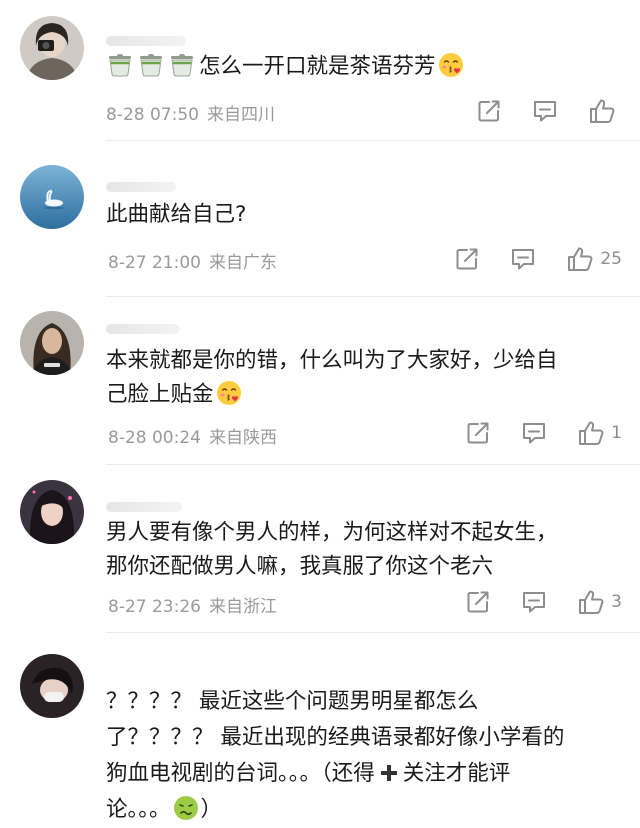 This screenshot has height=828, width=640. I want to click on comment-text-line-2: 了？？？？ 最近出现的经典语录都好像小学看的, so click(335, 737).